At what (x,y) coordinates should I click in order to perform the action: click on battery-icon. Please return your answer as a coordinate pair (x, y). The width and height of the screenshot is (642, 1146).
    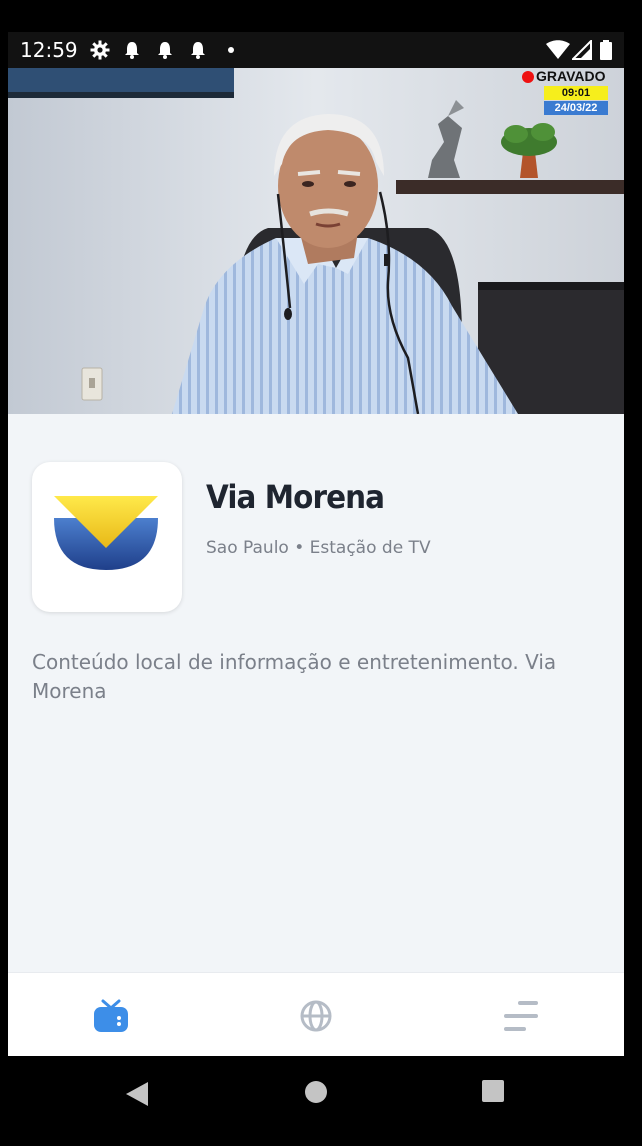
    Looking at the image, I should click on (606, 50).